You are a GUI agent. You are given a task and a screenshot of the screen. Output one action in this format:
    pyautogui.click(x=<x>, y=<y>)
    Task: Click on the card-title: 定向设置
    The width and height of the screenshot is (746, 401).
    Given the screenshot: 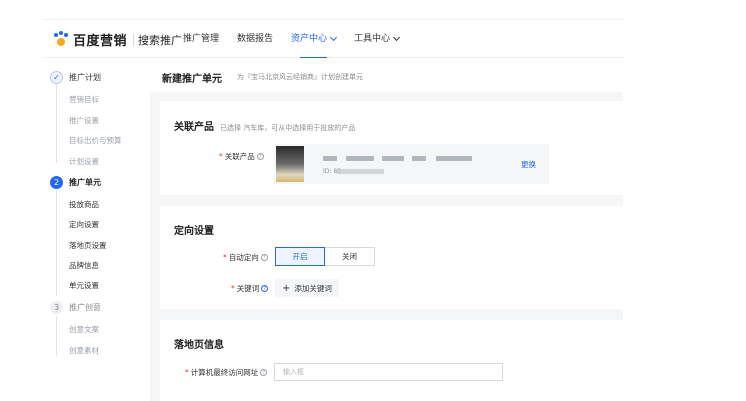 What is the action you would take?
    pyautogui.click(x=194, y=231)
    